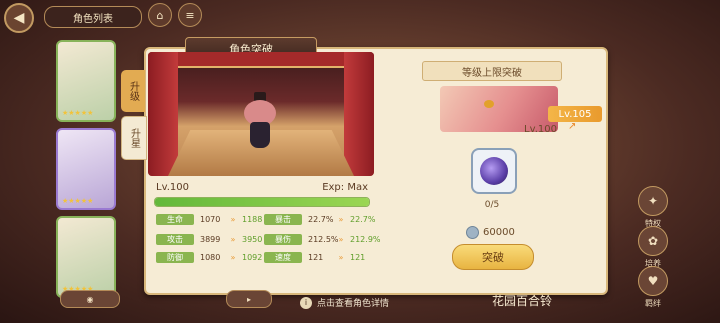 Image resolution: width=720 pixels, height=323 pixels. I want to click on stat-crit: 暴击 22.7% » 22.7%, so click(320, 219).